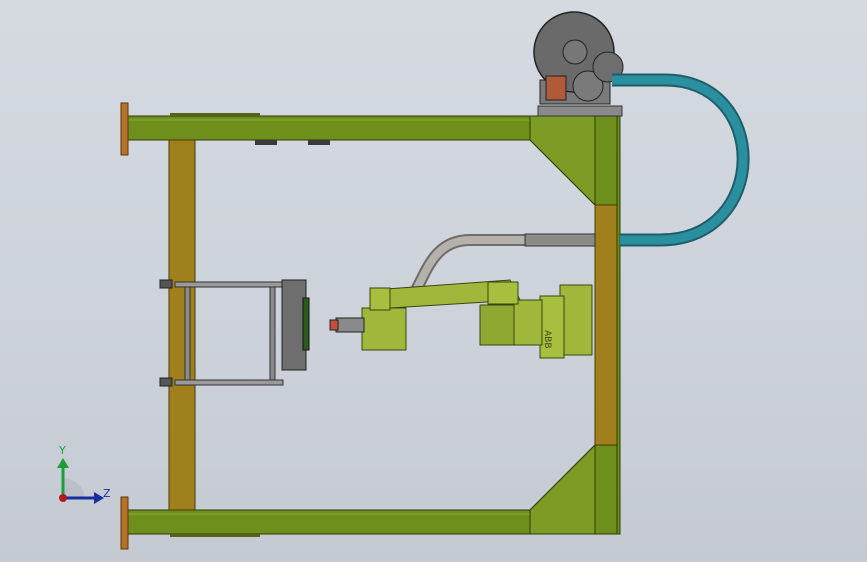  I want to click on welding-robot: ABB, so click(461, 319).